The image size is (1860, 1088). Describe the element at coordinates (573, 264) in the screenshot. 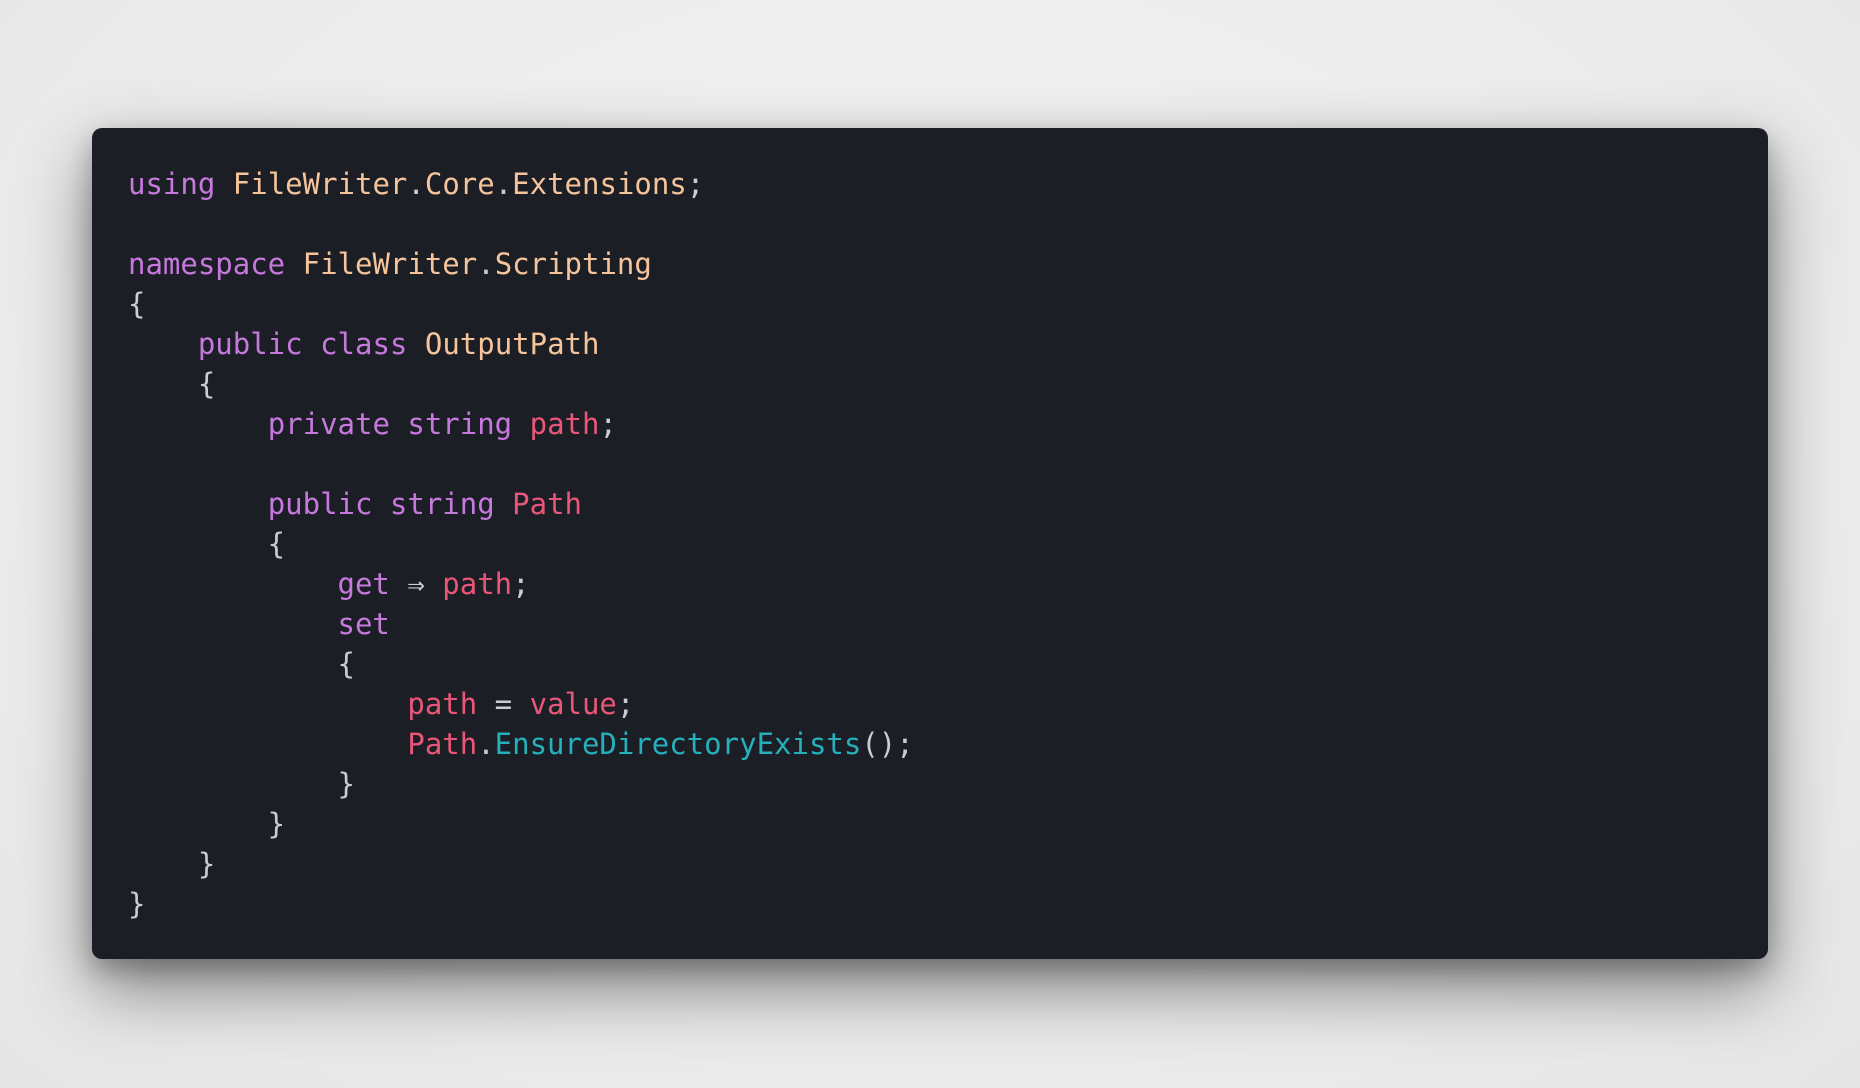

I see `code-token: Scripting` at that location.